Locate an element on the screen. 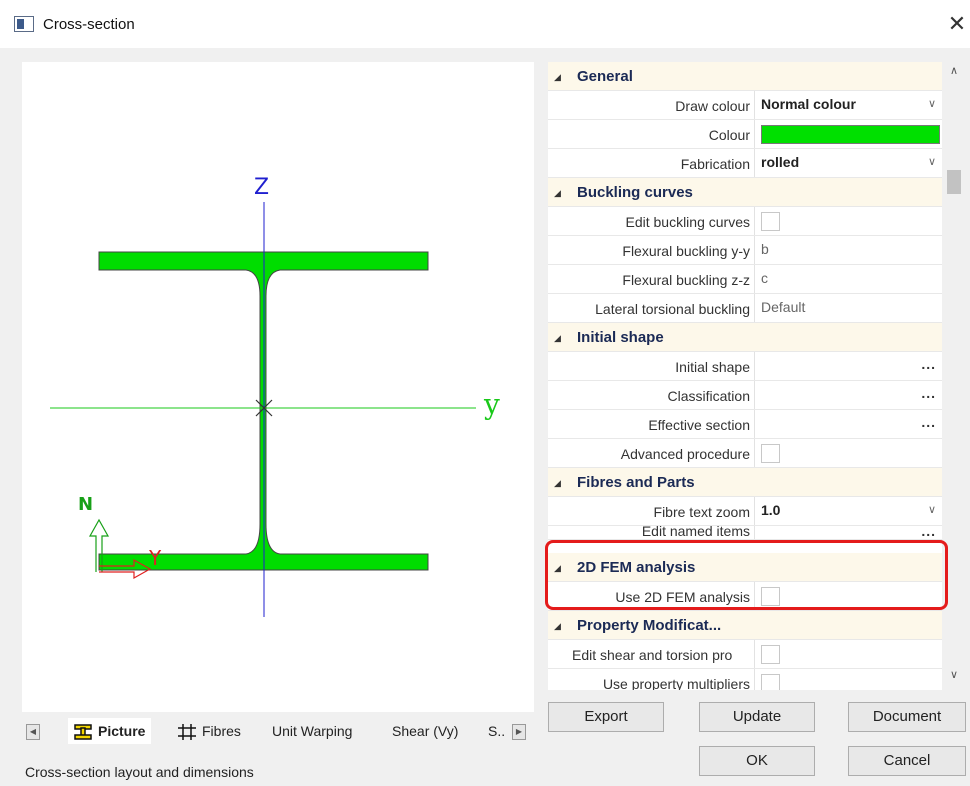  i-beam-icon is located at coordinates (83, 732).